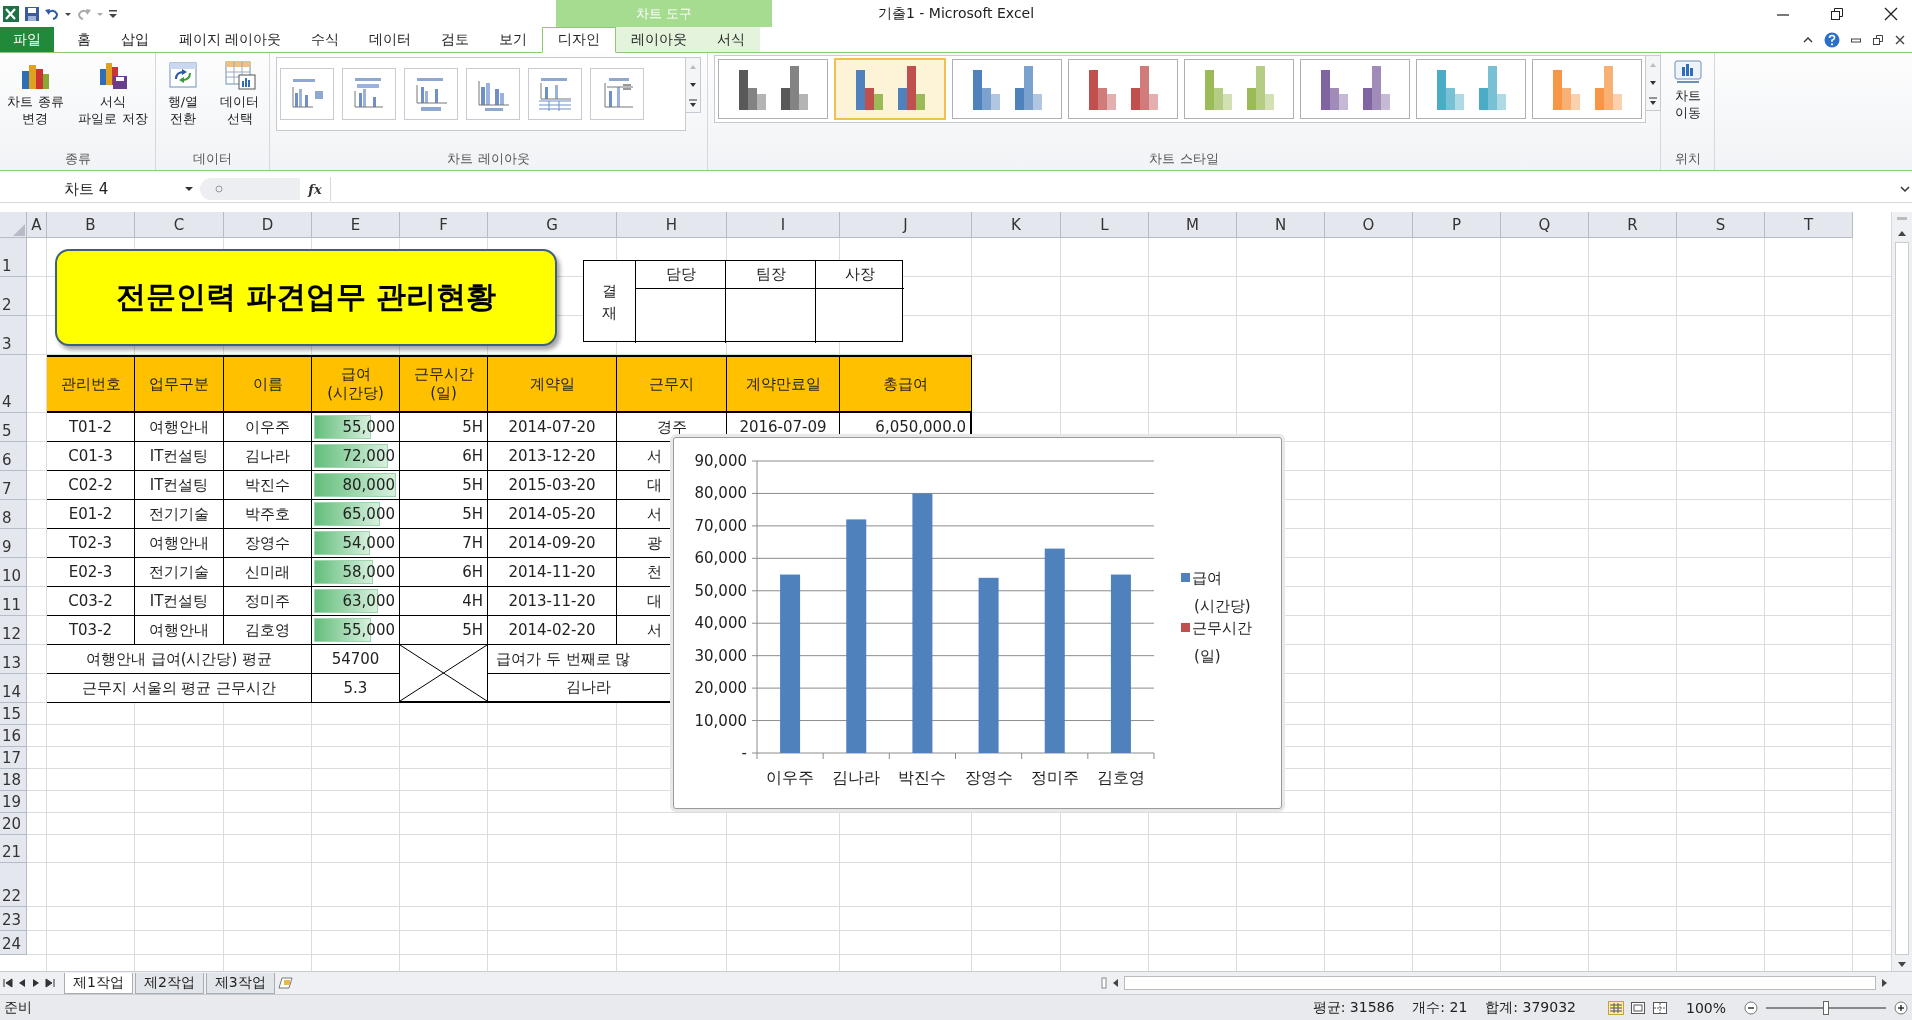  What do you see at coordinates (13, 601) in the screenshot?
I see `row-header: 11` at bounding box center [13, 601].